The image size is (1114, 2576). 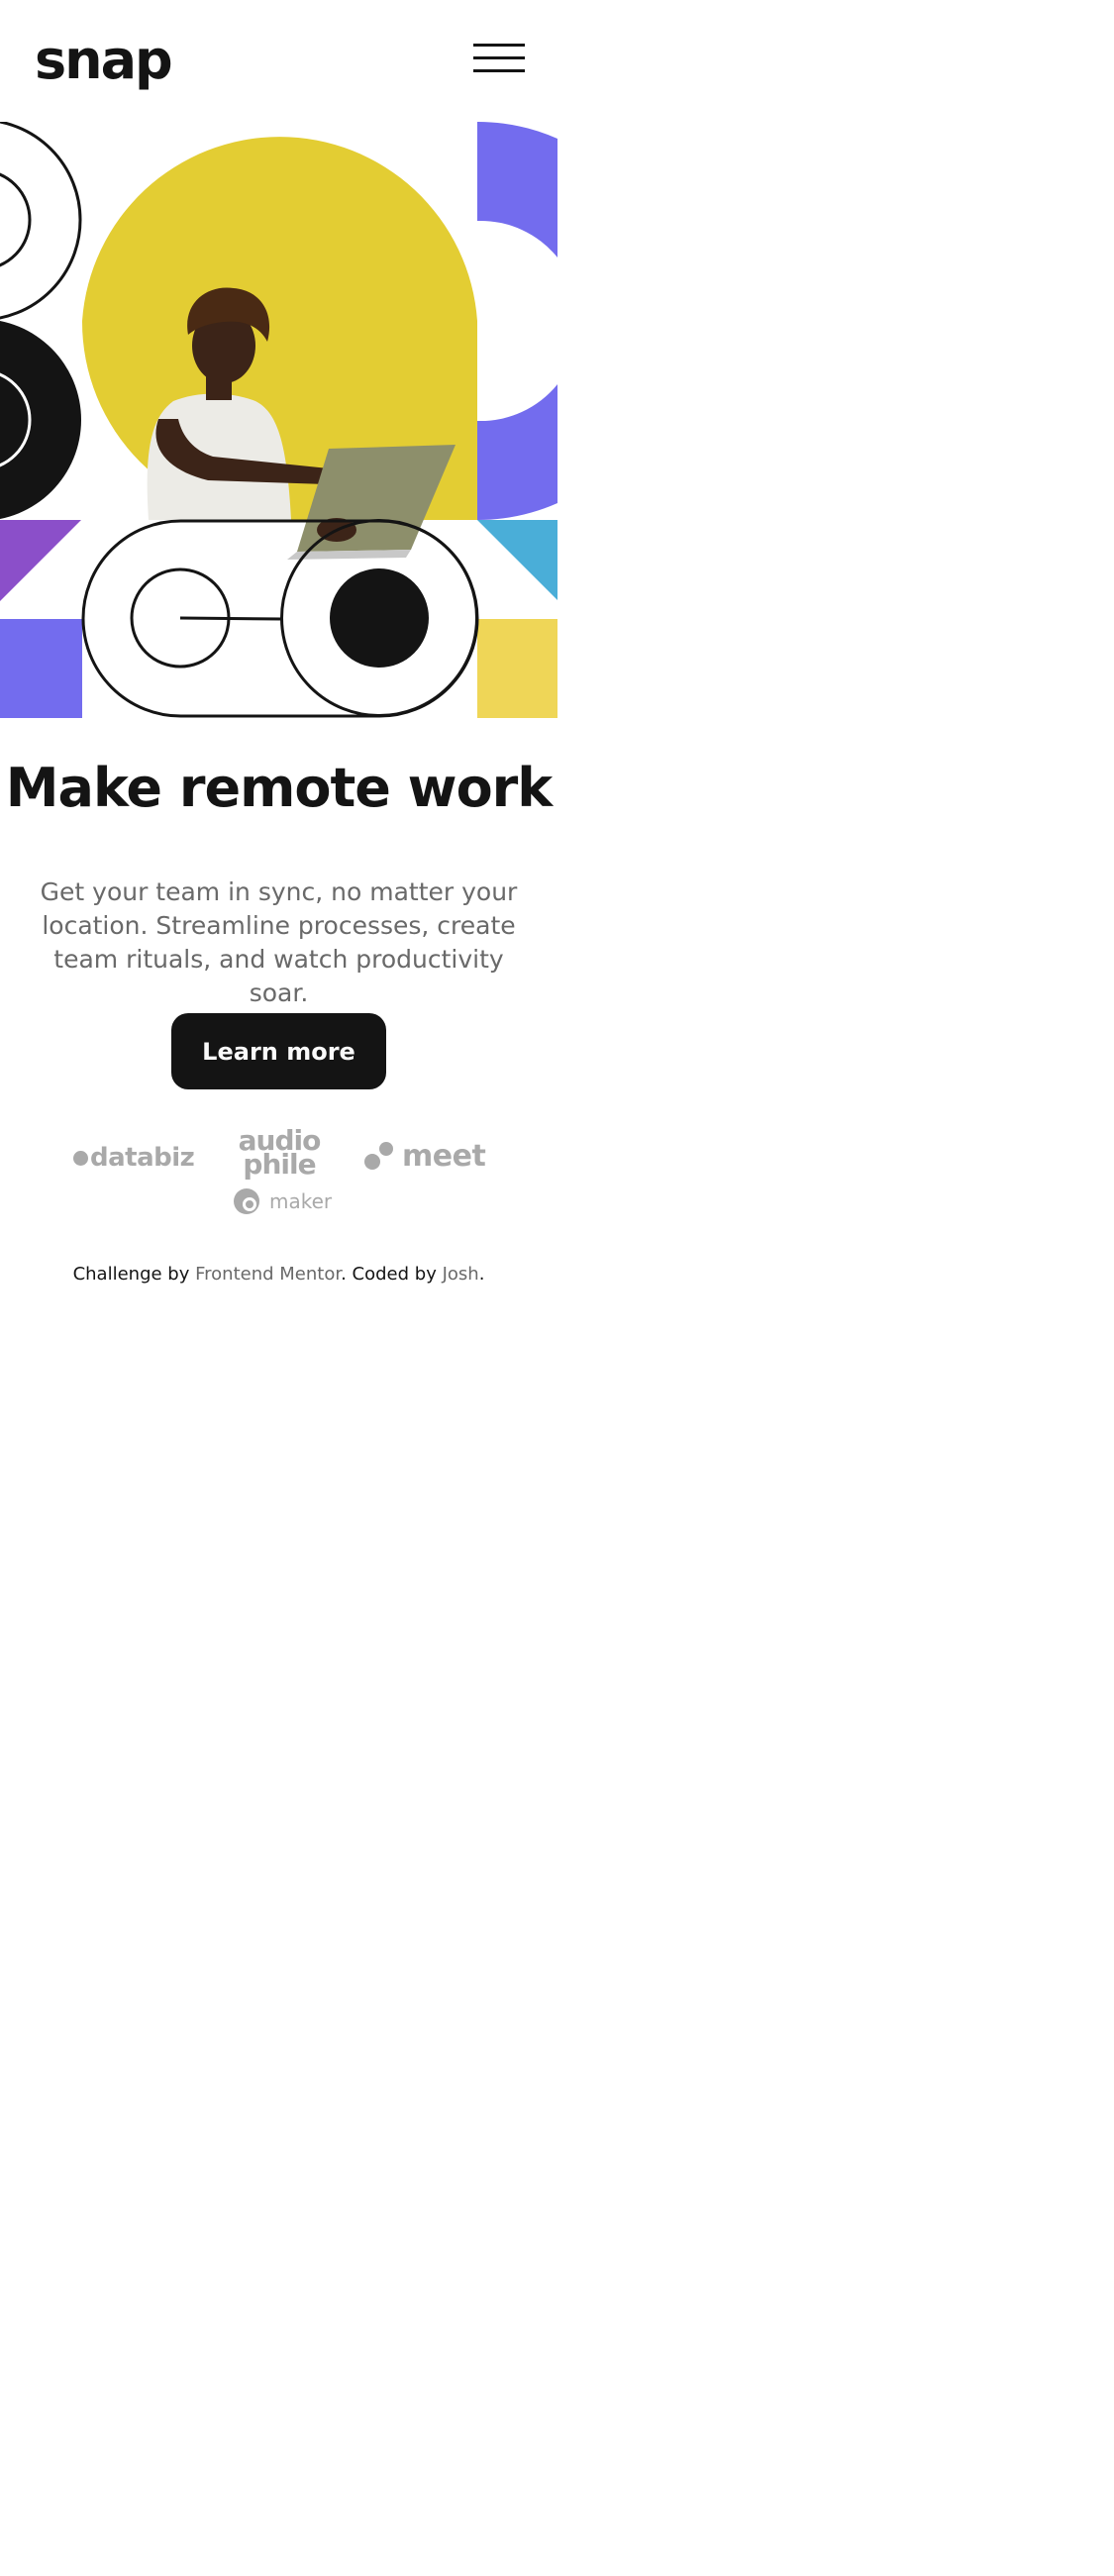 I want to click on purple-triangle-shape, so click(x=40, y=560).